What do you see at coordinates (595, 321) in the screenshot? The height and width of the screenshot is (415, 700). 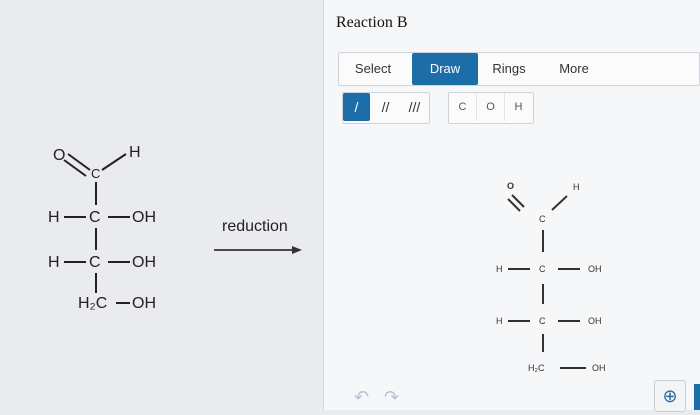 I see `drawn-atom-oh-r2: OH` at bounding box center [595, 321].